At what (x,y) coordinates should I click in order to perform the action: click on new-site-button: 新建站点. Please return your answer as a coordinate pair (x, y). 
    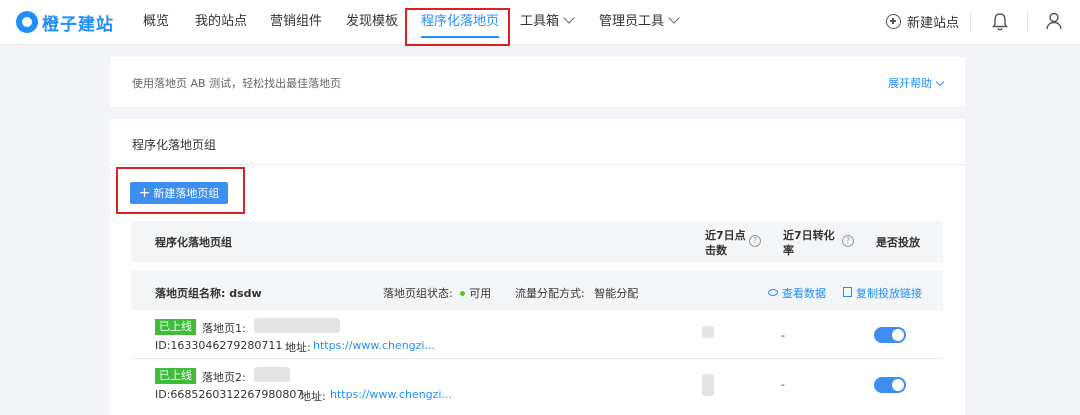
    Looking at the image, I should click on (922, 21).